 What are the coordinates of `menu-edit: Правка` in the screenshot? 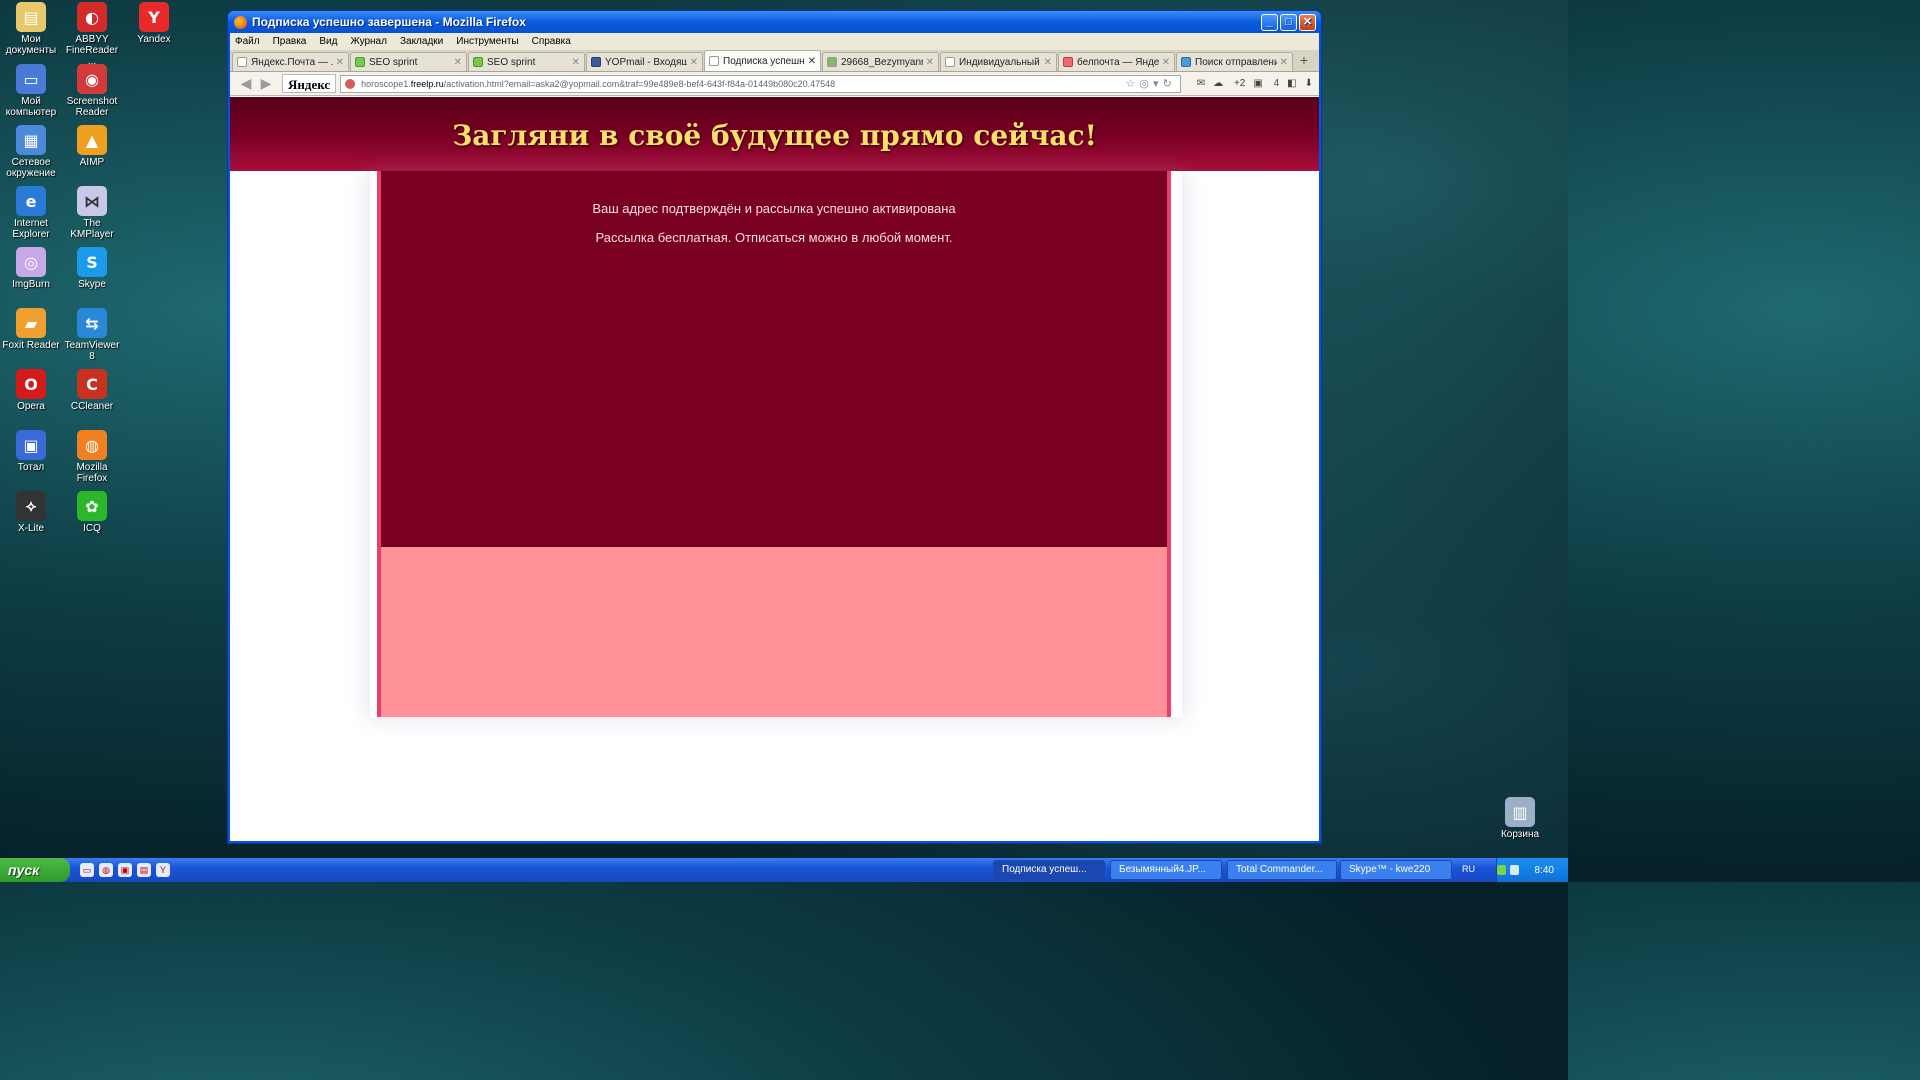 It's located at (290, 41).